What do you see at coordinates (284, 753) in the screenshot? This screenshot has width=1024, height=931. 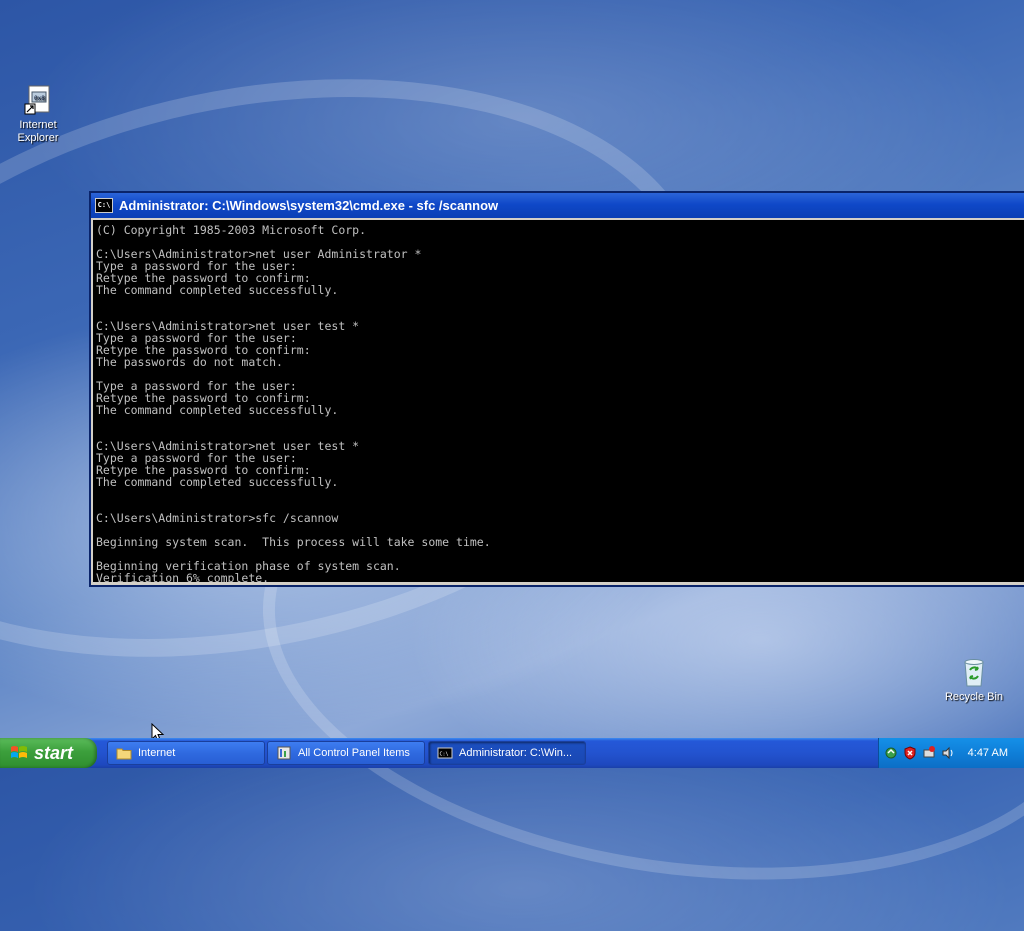 I see `control-panel-icon` at bounding box center [284, 753].